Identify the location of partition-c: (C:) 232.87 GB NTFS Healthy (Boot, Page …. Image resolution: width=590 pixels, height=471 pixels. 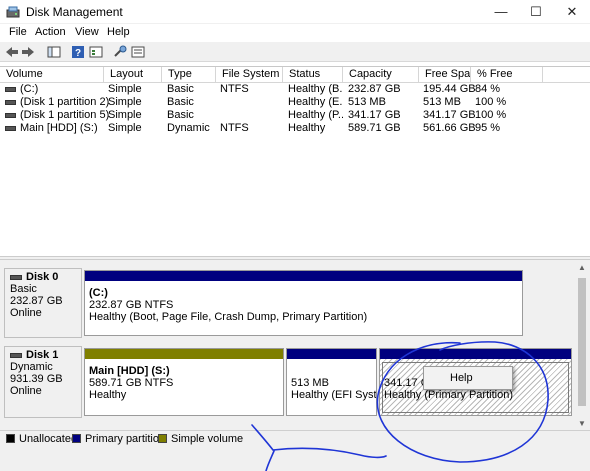
(303, 303).